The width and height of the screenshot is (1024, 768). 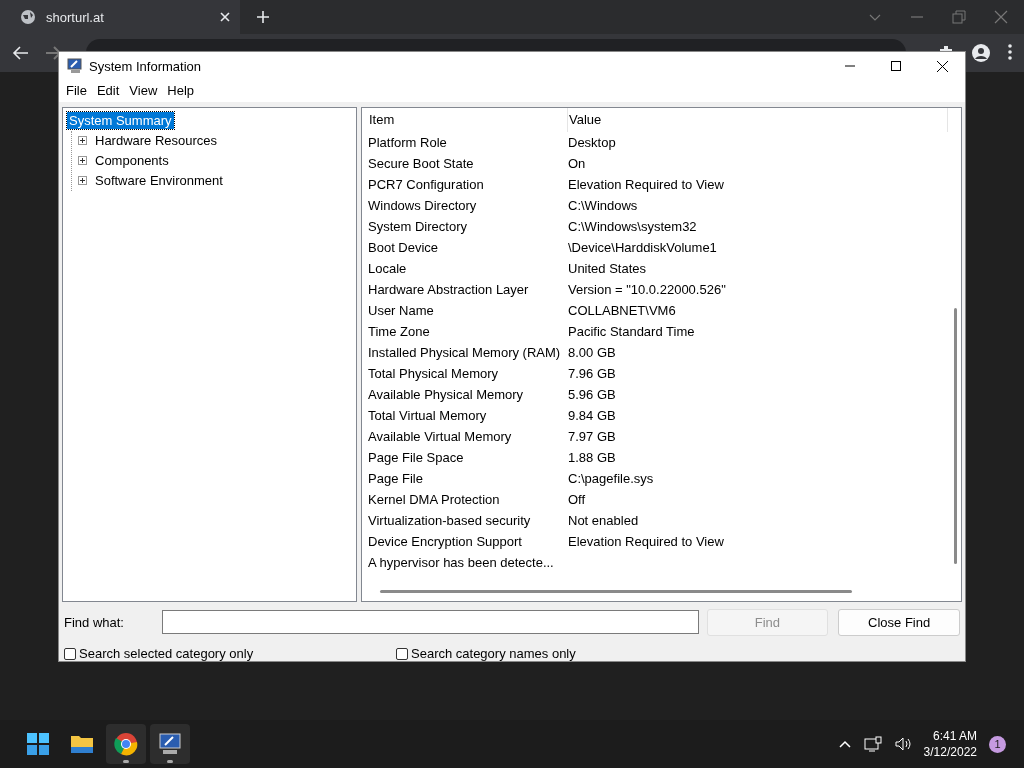 I want to click on menu-item: Edit, so click(x=108, y=91).